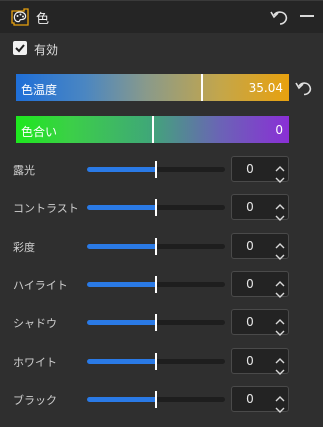 The width and height of the screenshot is (323, 427). Describe the element at coordinates (35, 400) in the screenshot. I see `adjustment-label: ブラック` at that location.